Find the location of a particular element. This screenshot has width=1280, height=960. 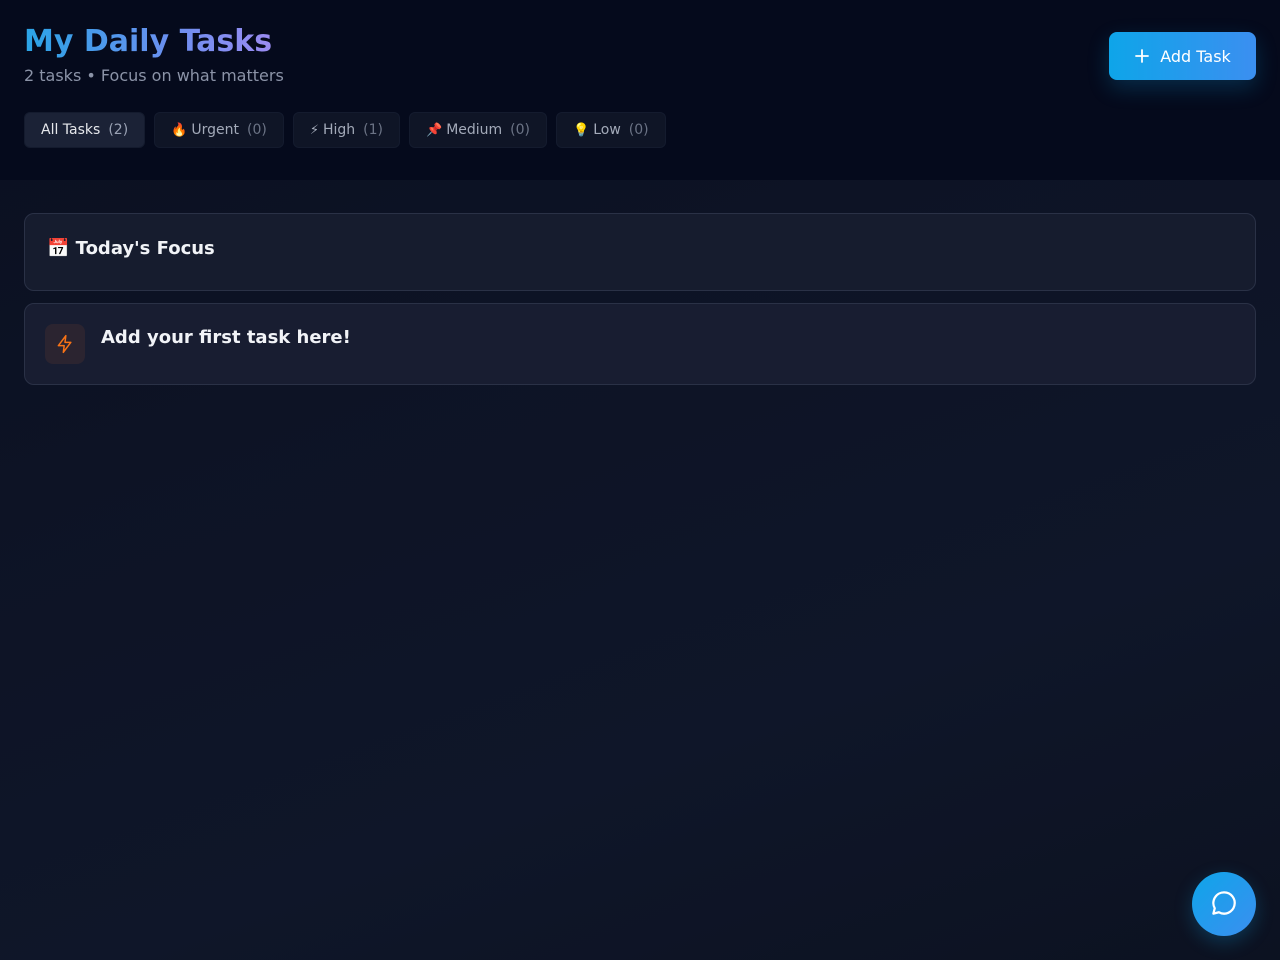

plus-icon is located at coordinates (1142, 56).